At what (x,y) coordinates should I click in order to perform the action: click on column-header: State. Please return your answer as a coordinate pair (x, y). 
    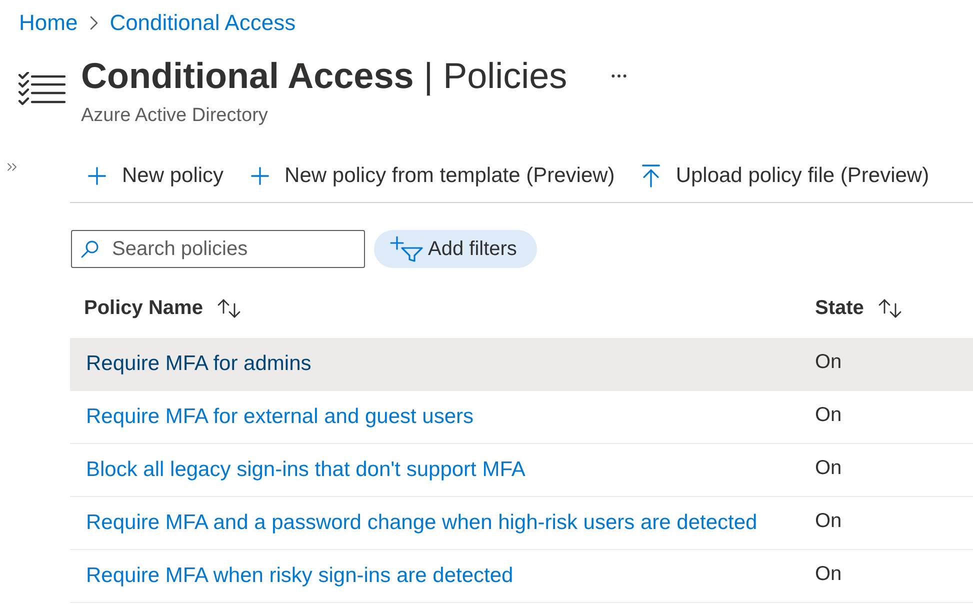
    Looking at the image, I should click on (858, 308).